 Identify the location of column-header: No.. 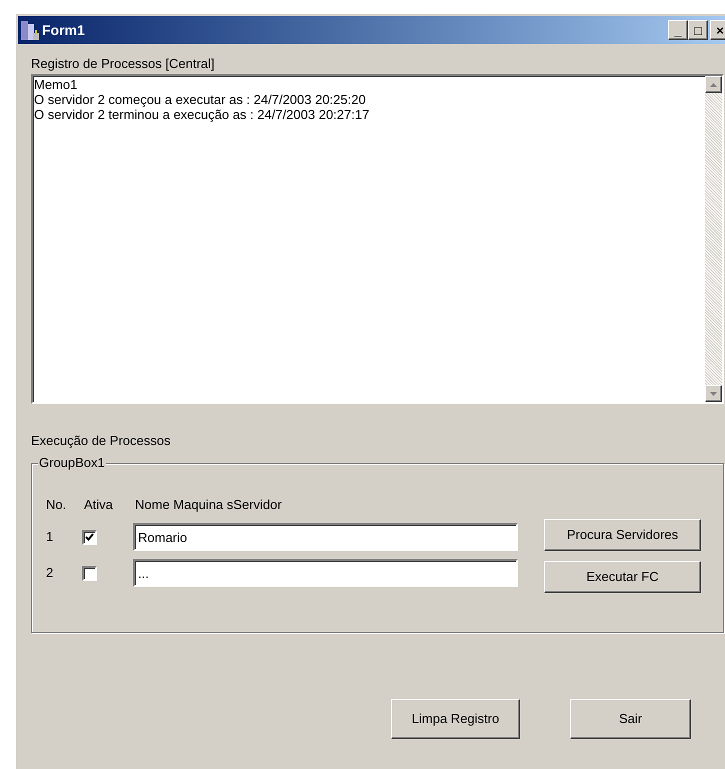
(57, 505).